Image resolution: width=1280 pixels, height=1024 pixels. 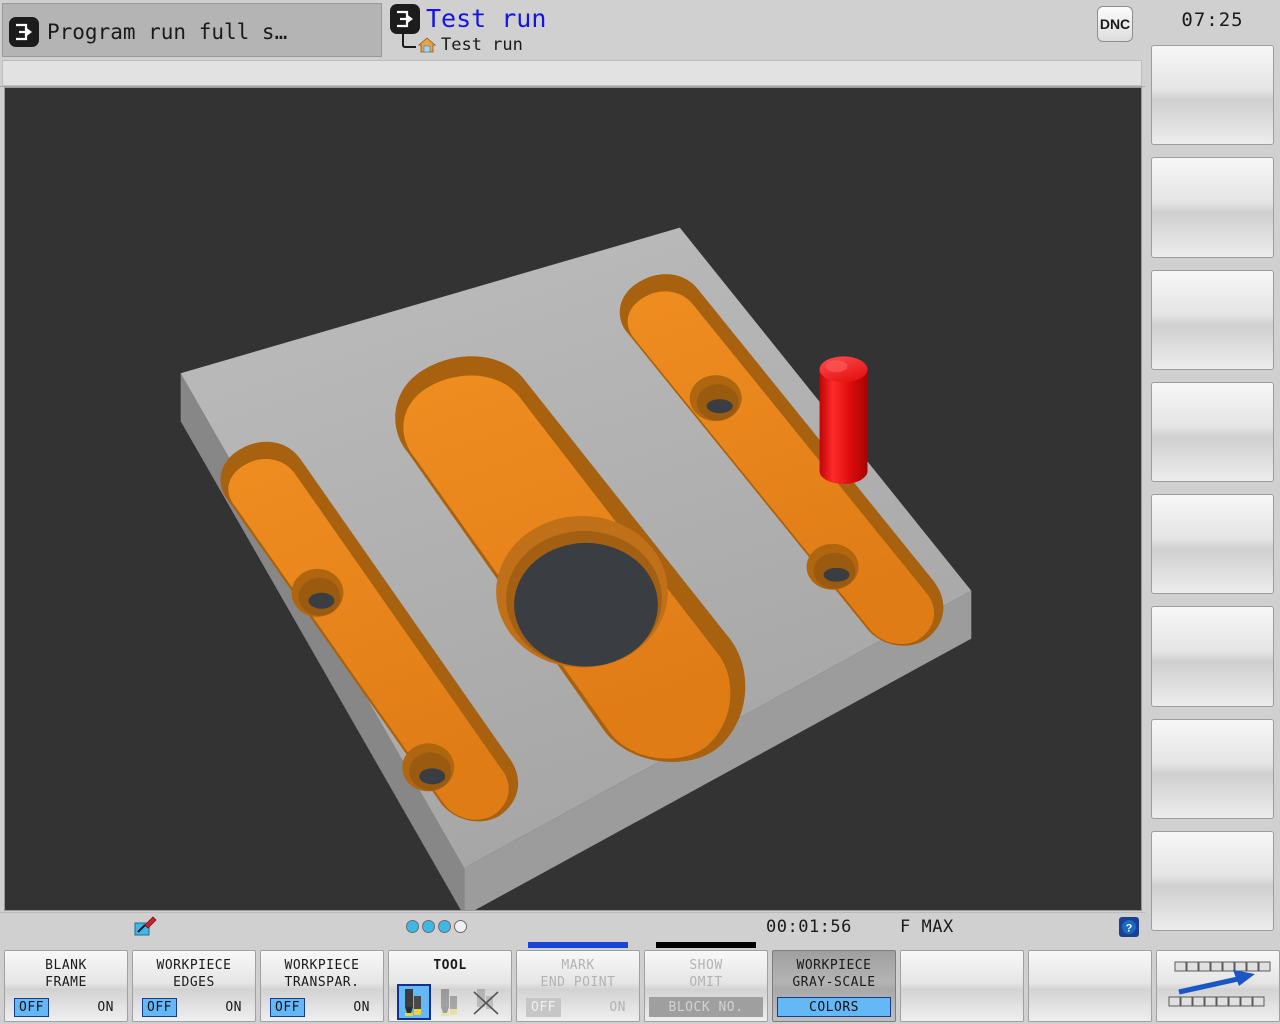 What do you see at coordinates (322, 965) in the screenshot?
I see `softkey-workpiece-transparency-line1: WORKPIECE` at bounding box center [322, 965].